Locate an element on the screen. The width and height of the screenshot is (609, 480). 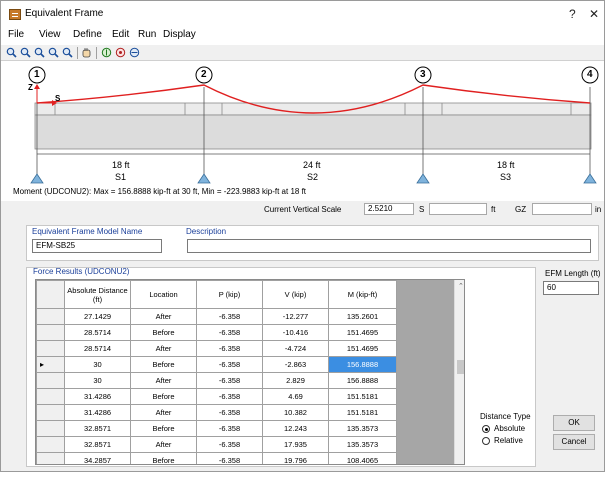
zoom-out-icon is located at coordinates (67, 52).